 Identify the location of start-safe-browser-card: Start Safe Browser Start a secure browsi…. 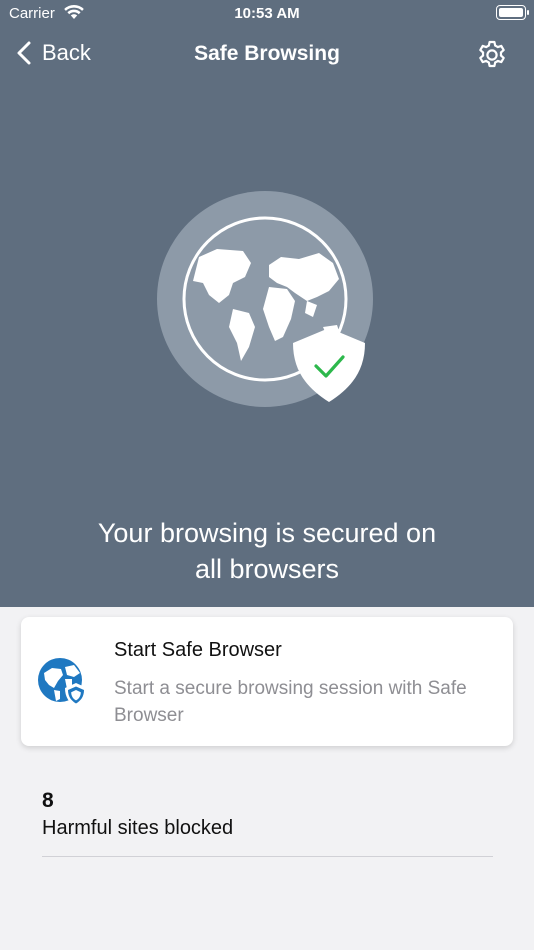
(267, 681).